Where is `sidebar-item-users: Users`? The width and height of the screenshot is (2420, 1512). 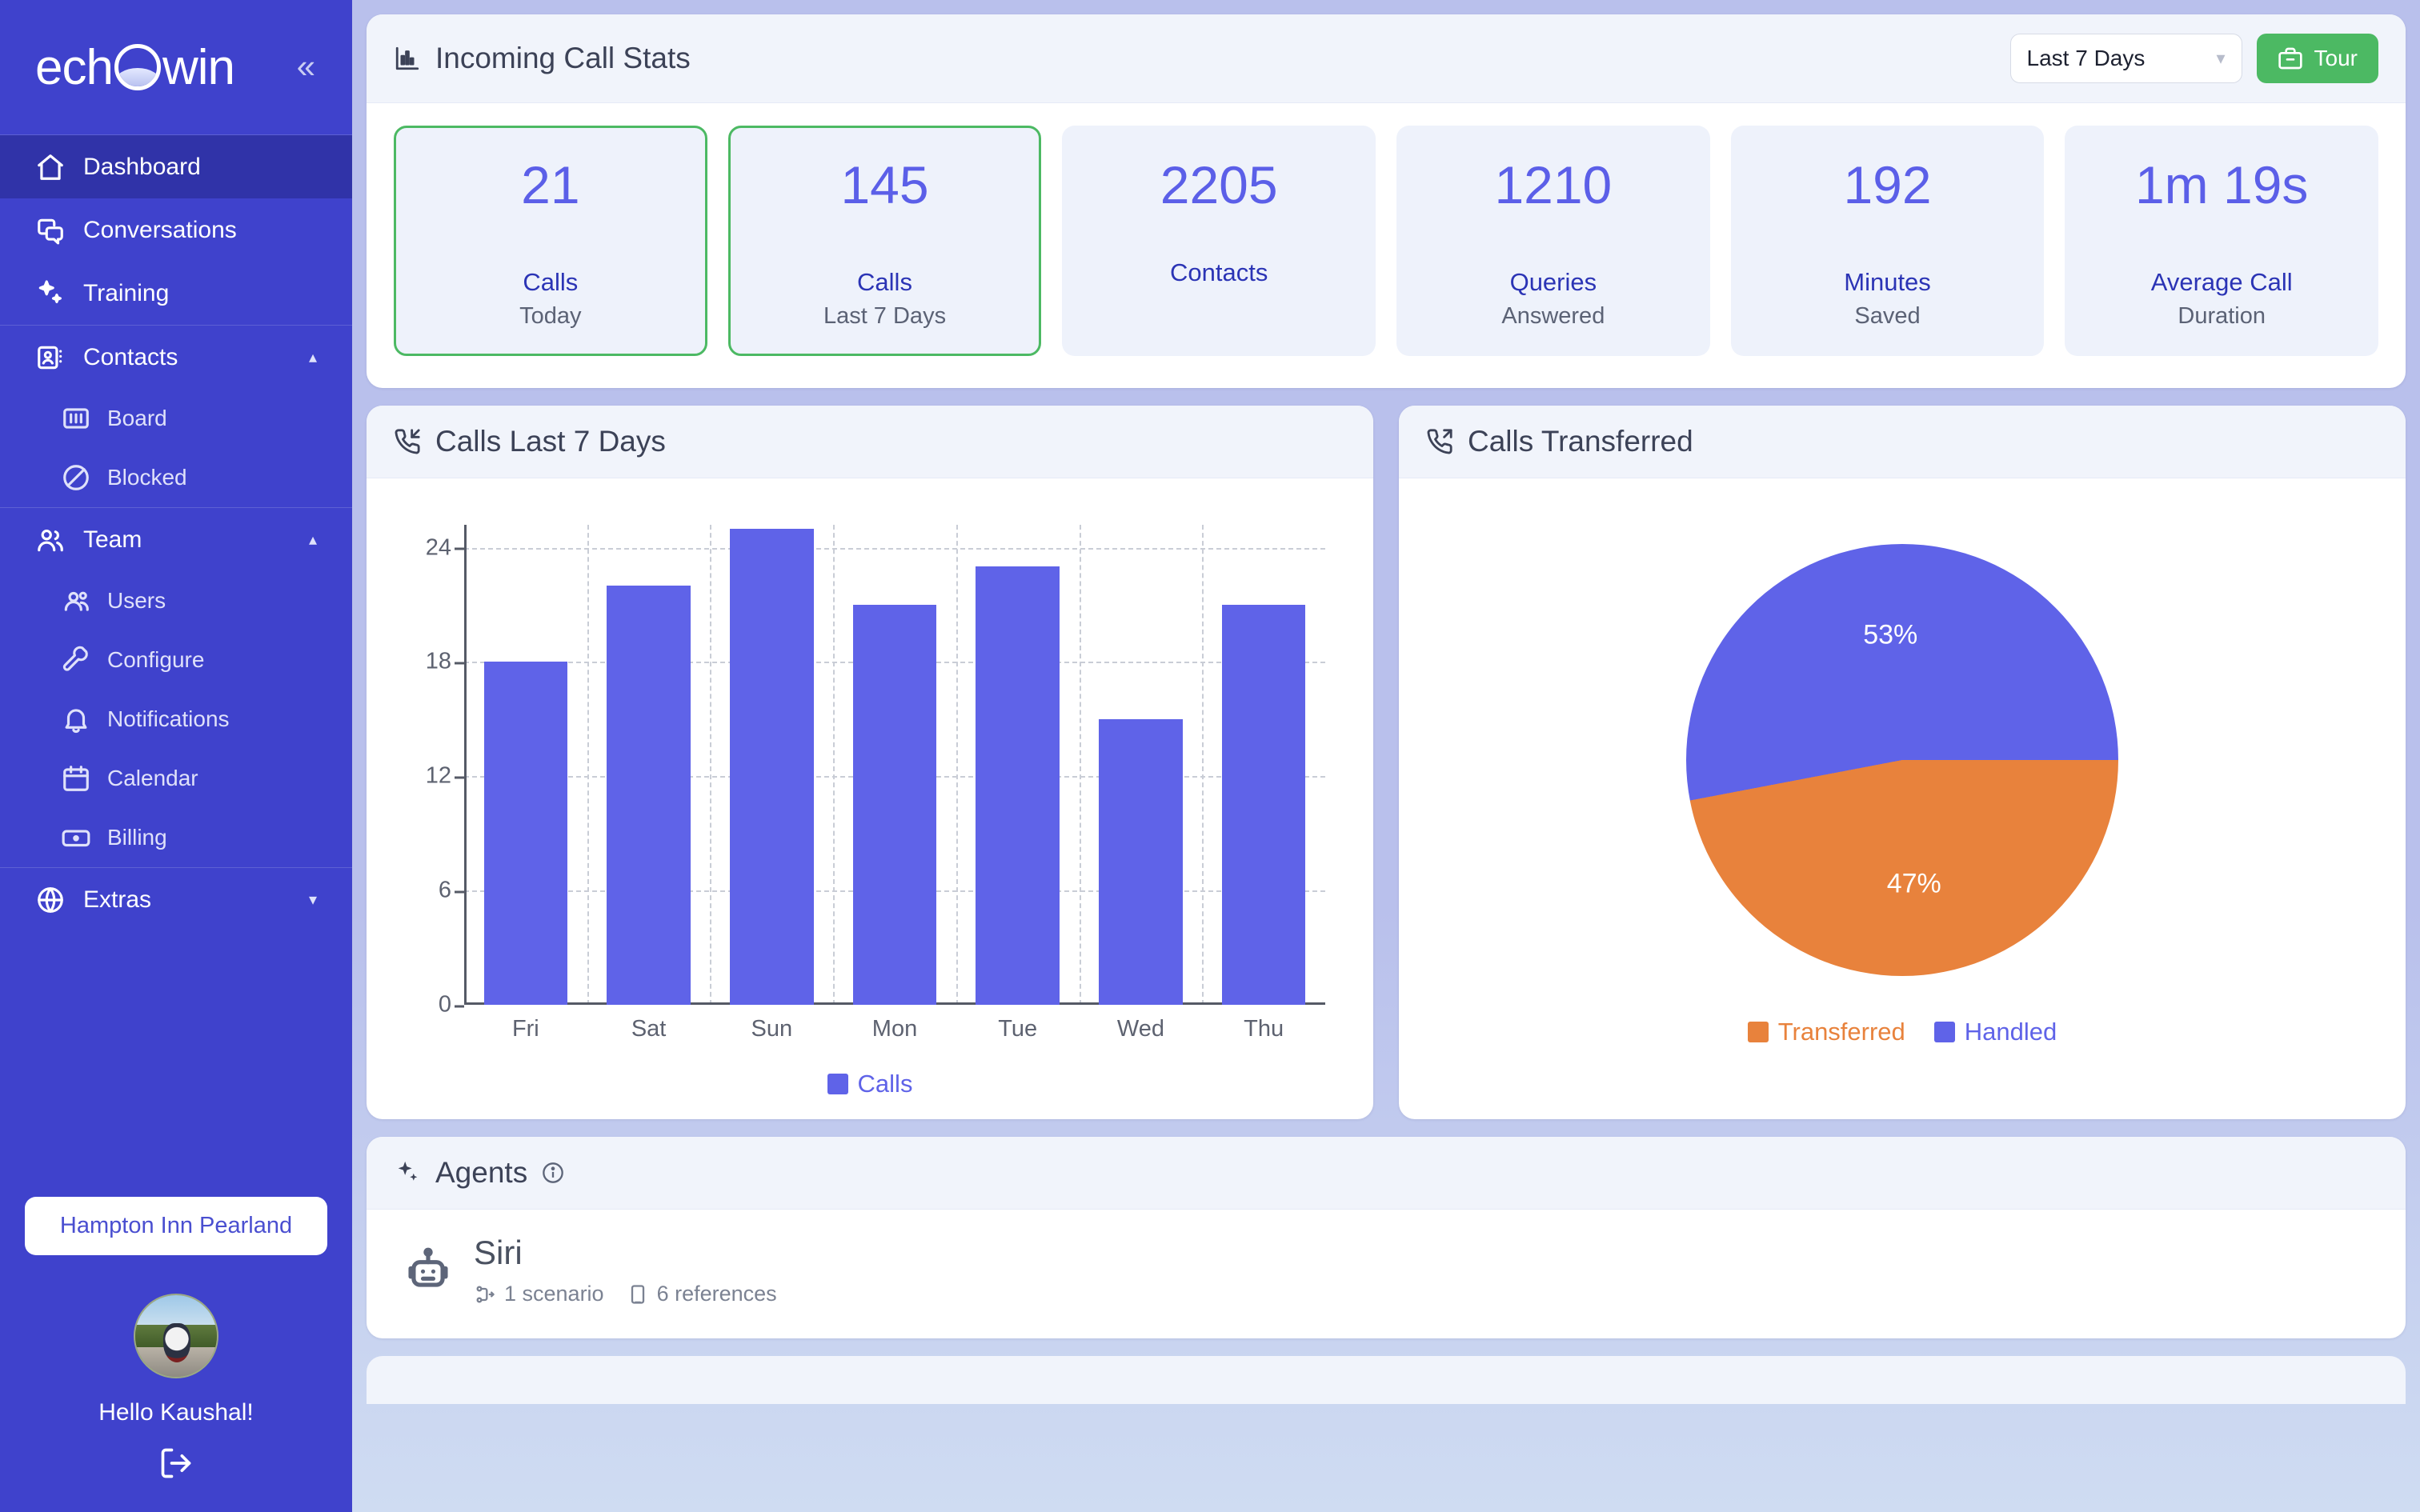
sidebar-item-users: Users is located at coordinates (176, 600).